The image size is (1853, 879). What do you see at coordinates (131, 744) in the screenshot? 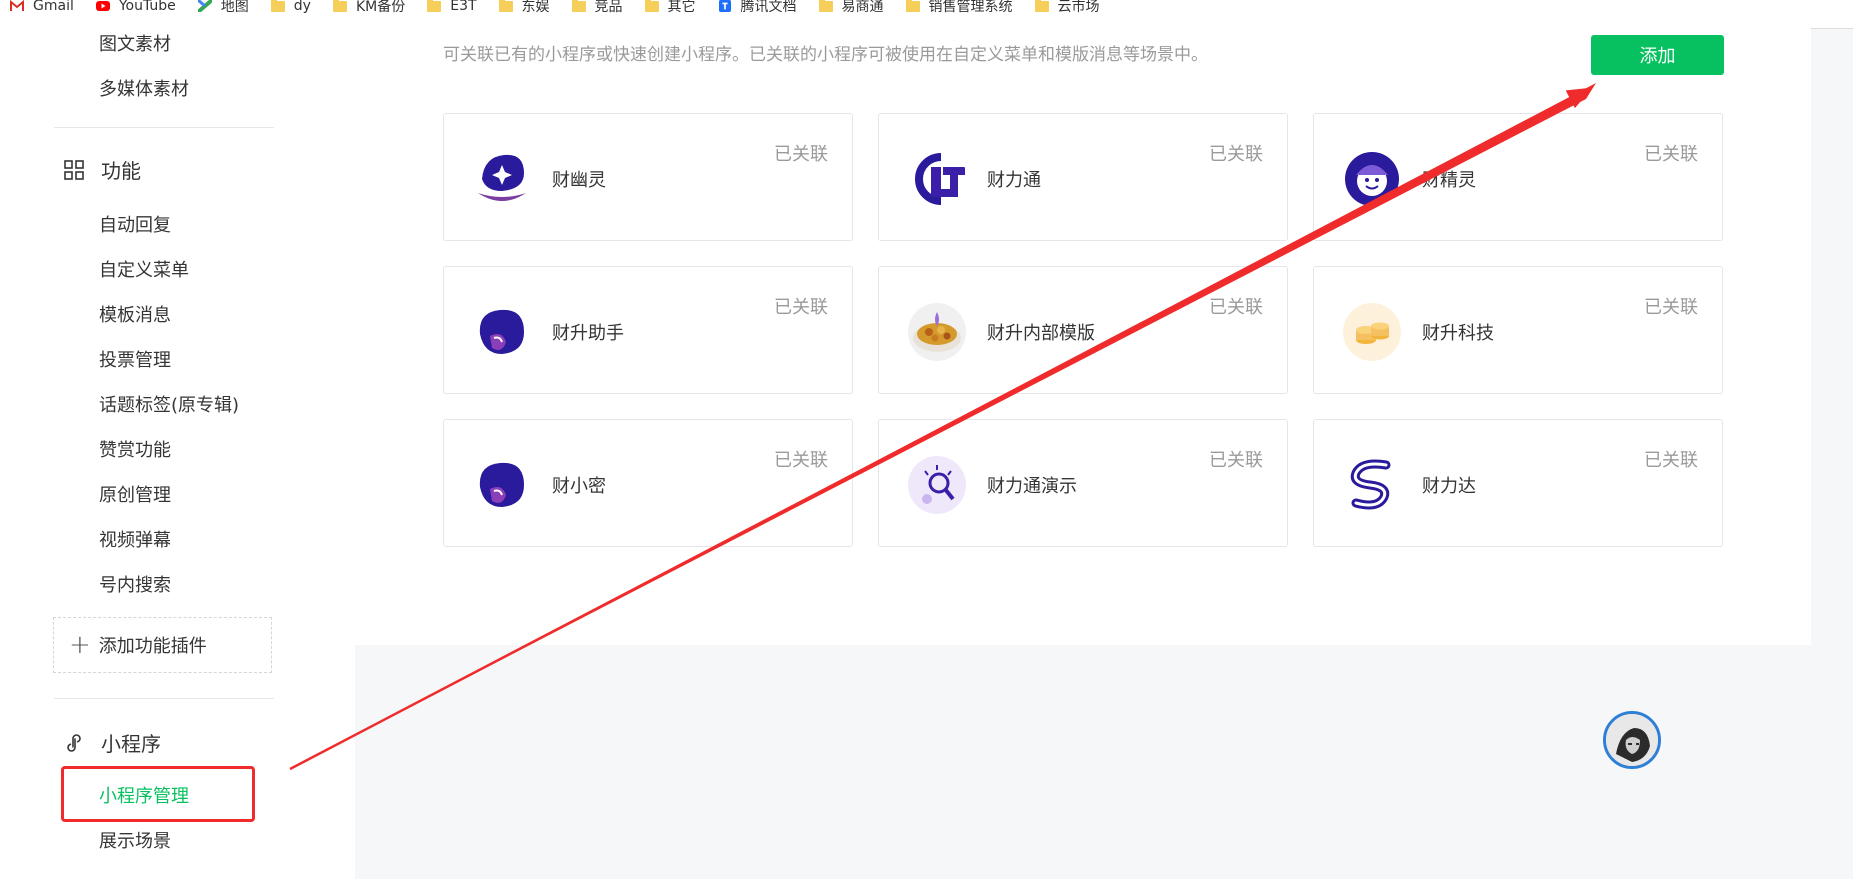
I see `sidebar-section-title: 小程序` at bounding box center [131, 744].